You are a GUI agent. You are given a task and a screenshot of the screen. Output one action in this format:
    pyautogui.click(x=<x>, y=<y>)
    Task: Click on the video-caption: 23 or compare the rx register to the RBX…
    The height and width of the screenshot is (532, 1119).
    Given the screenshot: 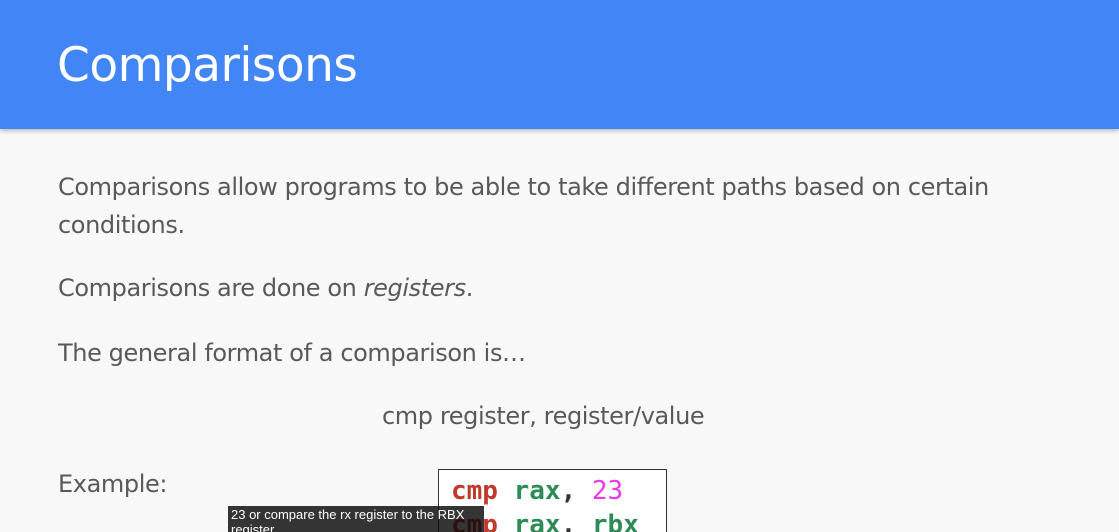 What is the action you would take?
    pyautogui.click(x=356, y=519)
    